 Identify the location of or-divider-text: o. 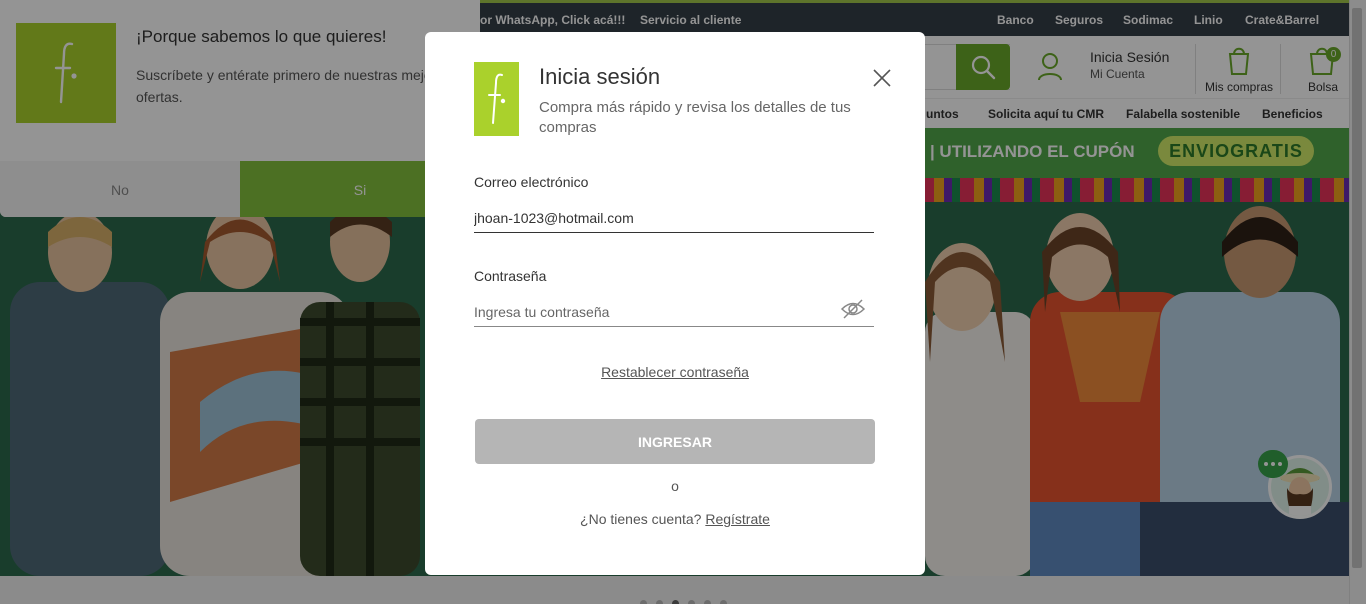
(675, 486).